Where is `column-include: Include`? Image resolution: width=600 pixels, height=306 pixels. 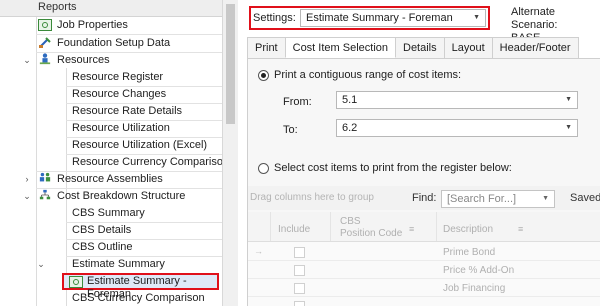 column-include: Include is located at coordinates (294, 229).